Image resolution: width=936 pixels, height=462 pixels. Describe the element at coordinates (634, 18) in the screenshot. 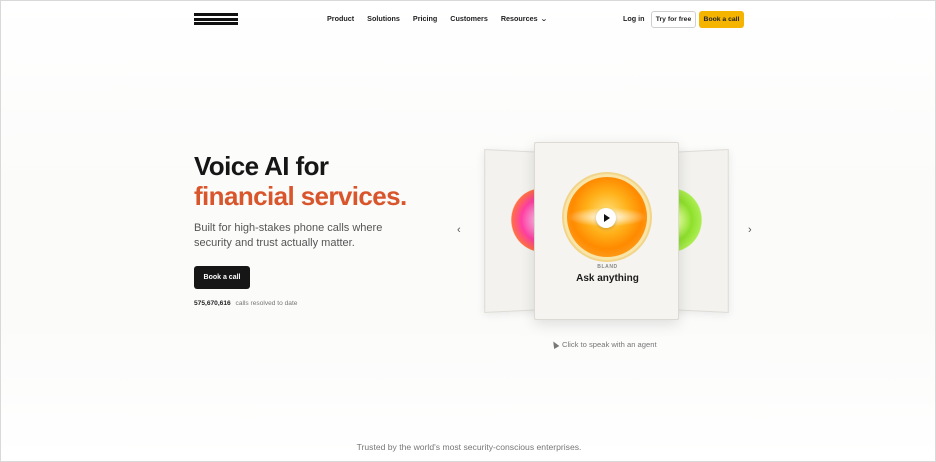

I see `login-link: Log in` at that location.